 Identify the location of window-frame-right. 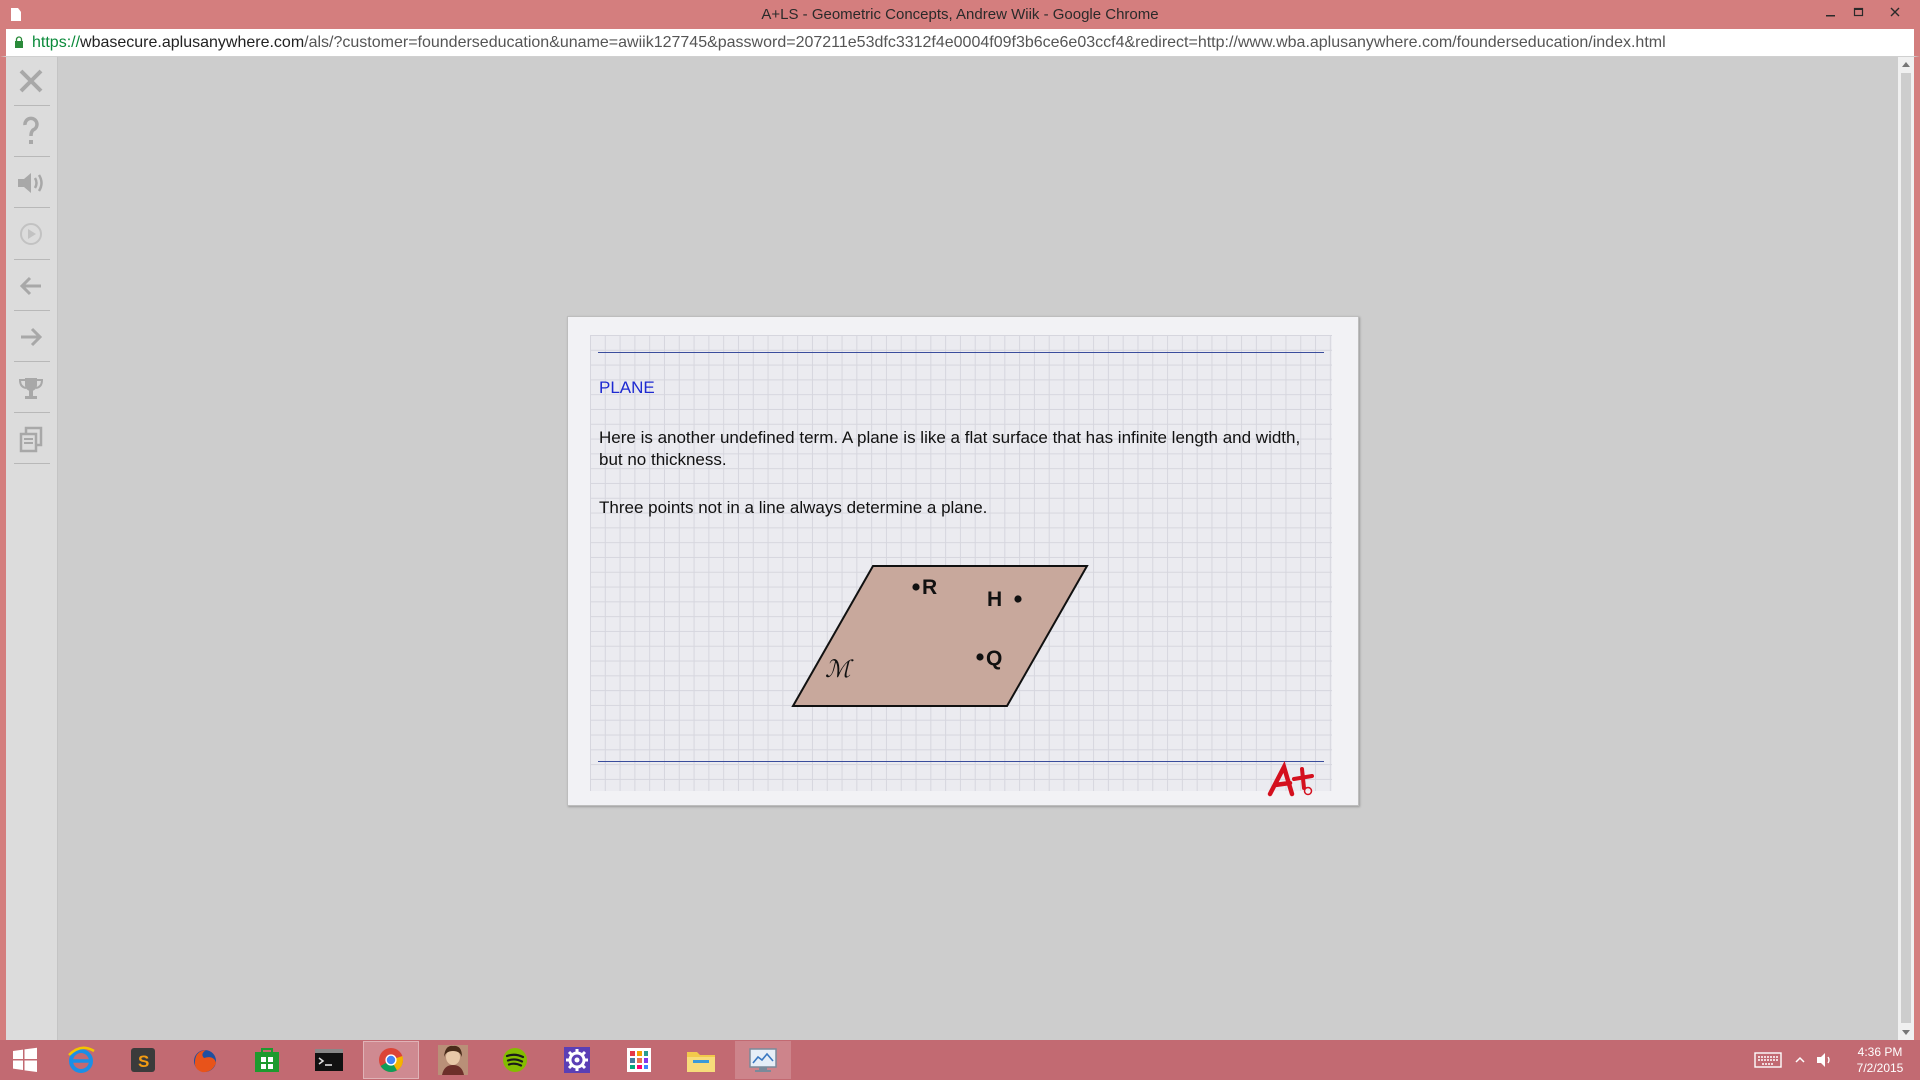
(1917, 548).